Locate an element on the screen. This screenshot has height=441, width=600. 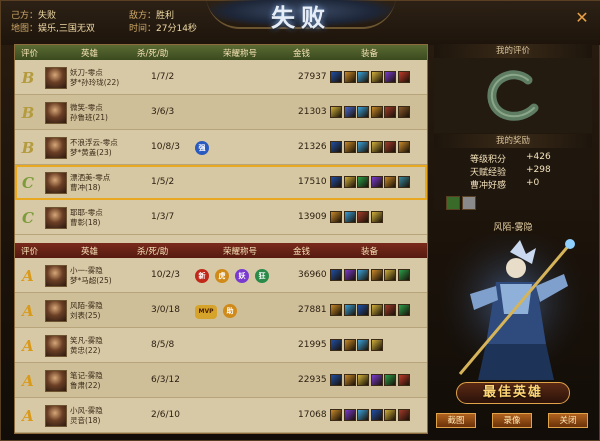
honor-badge-icon: 妖 is located at coordinates (242, 276).